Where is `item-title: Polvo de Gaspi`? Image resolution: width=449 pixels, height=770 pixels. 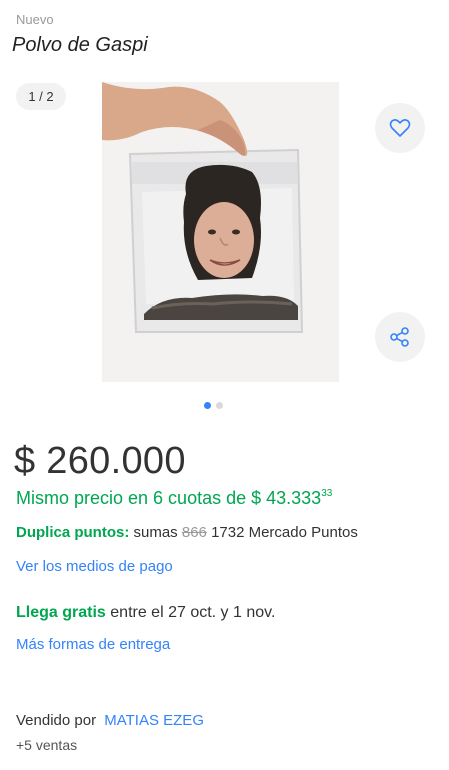 item-title: Polvo de Gaspi is located at coordinates (80, 45).